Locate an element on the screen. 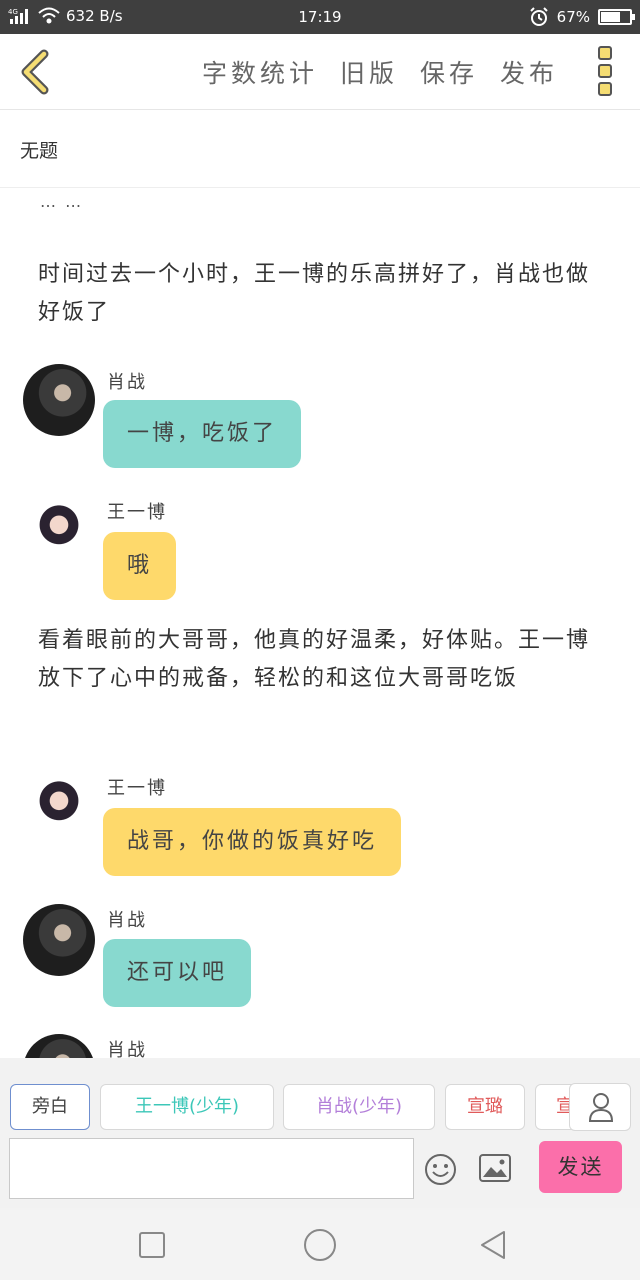  chat-bubble: 还可以吧 is located at coordinates (177, 973).